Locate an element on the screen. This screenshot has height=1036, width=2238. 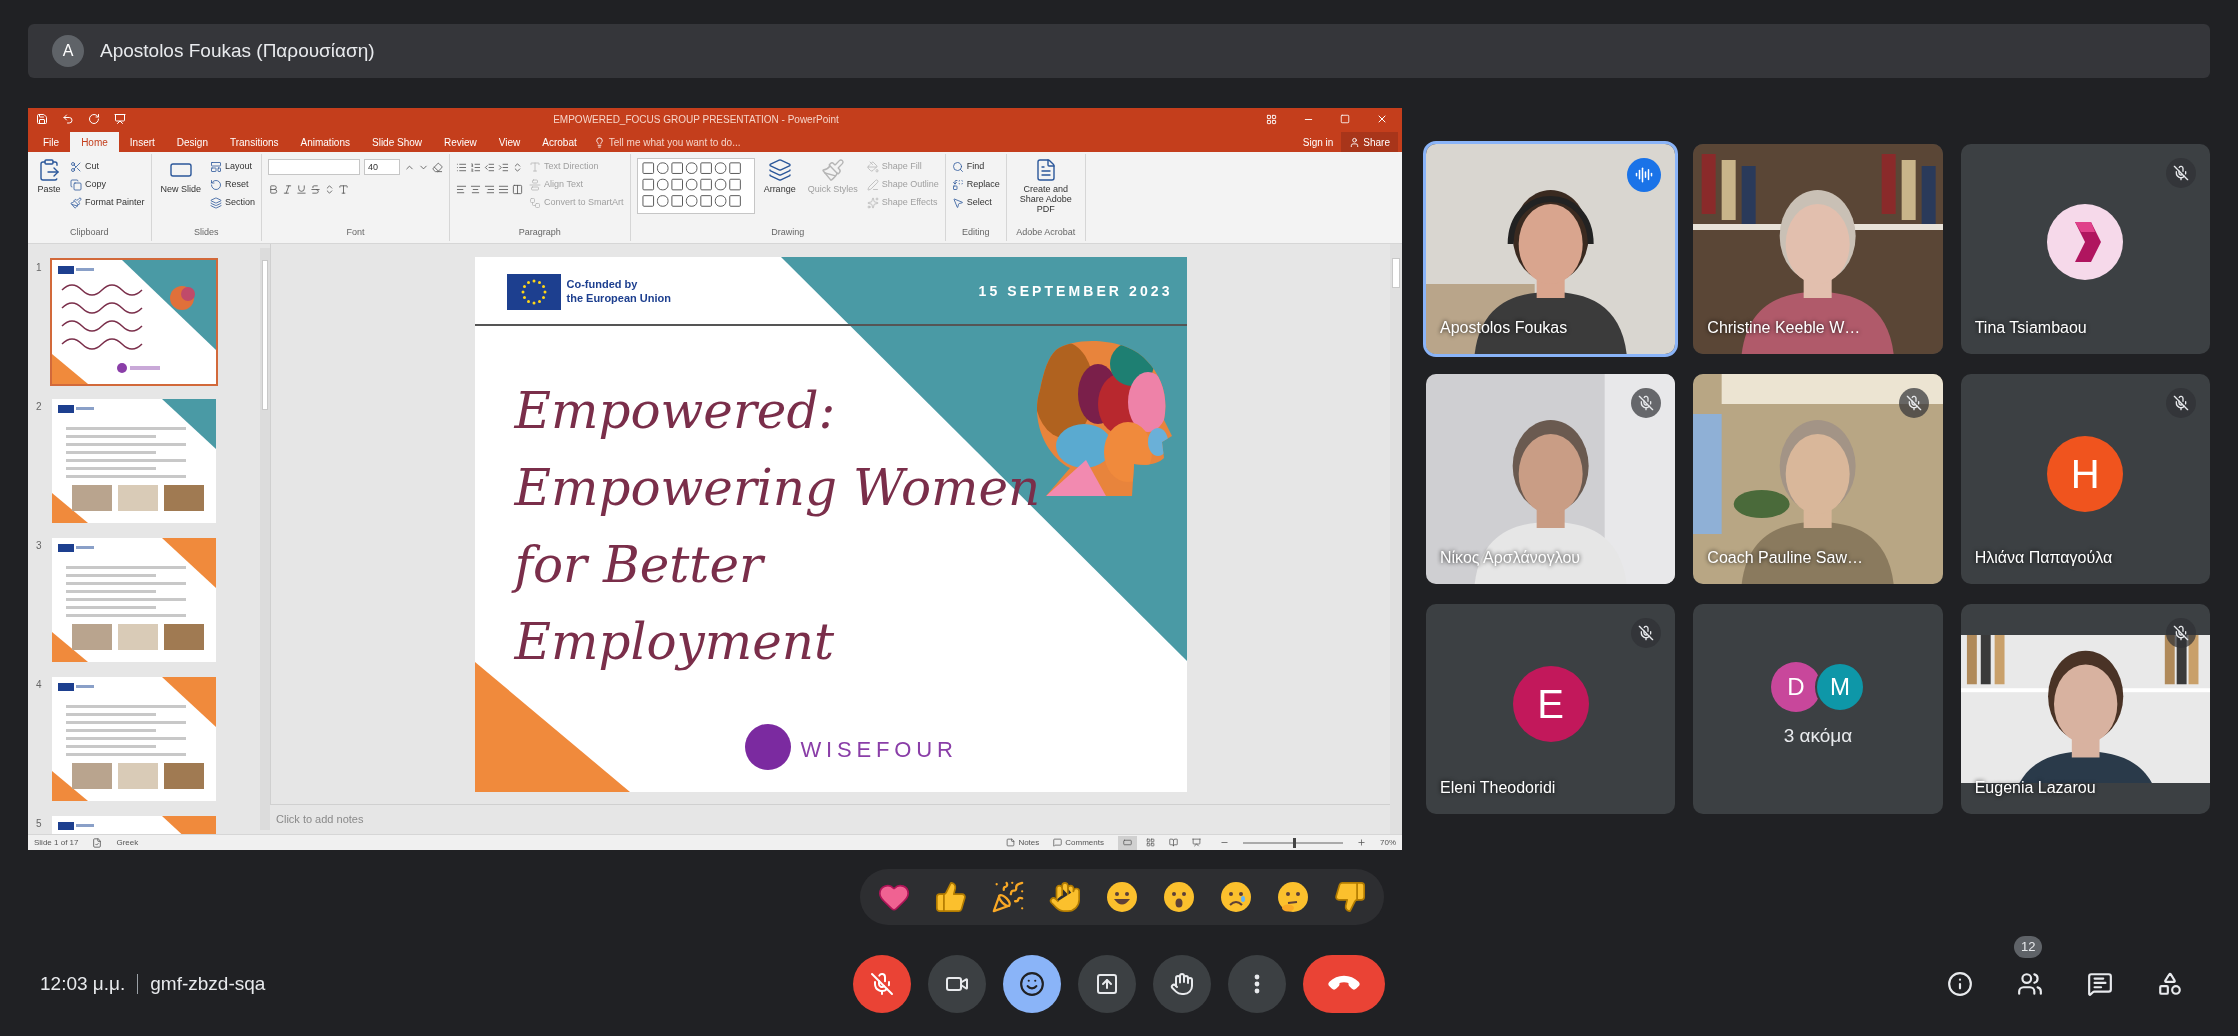
ribbon-button: Layout is located at coordinates (233, 167).